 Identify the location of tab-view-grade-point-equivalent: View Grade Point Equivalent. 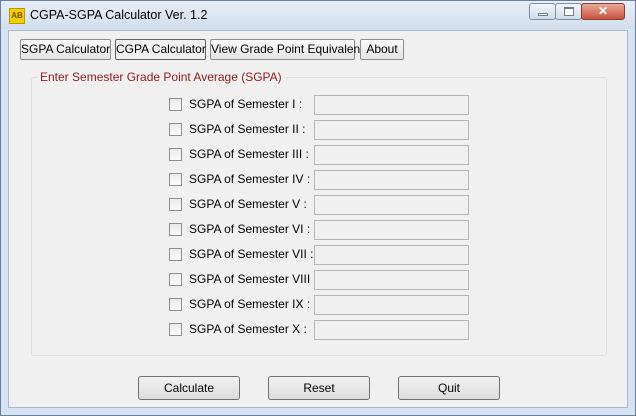
(287, 49).